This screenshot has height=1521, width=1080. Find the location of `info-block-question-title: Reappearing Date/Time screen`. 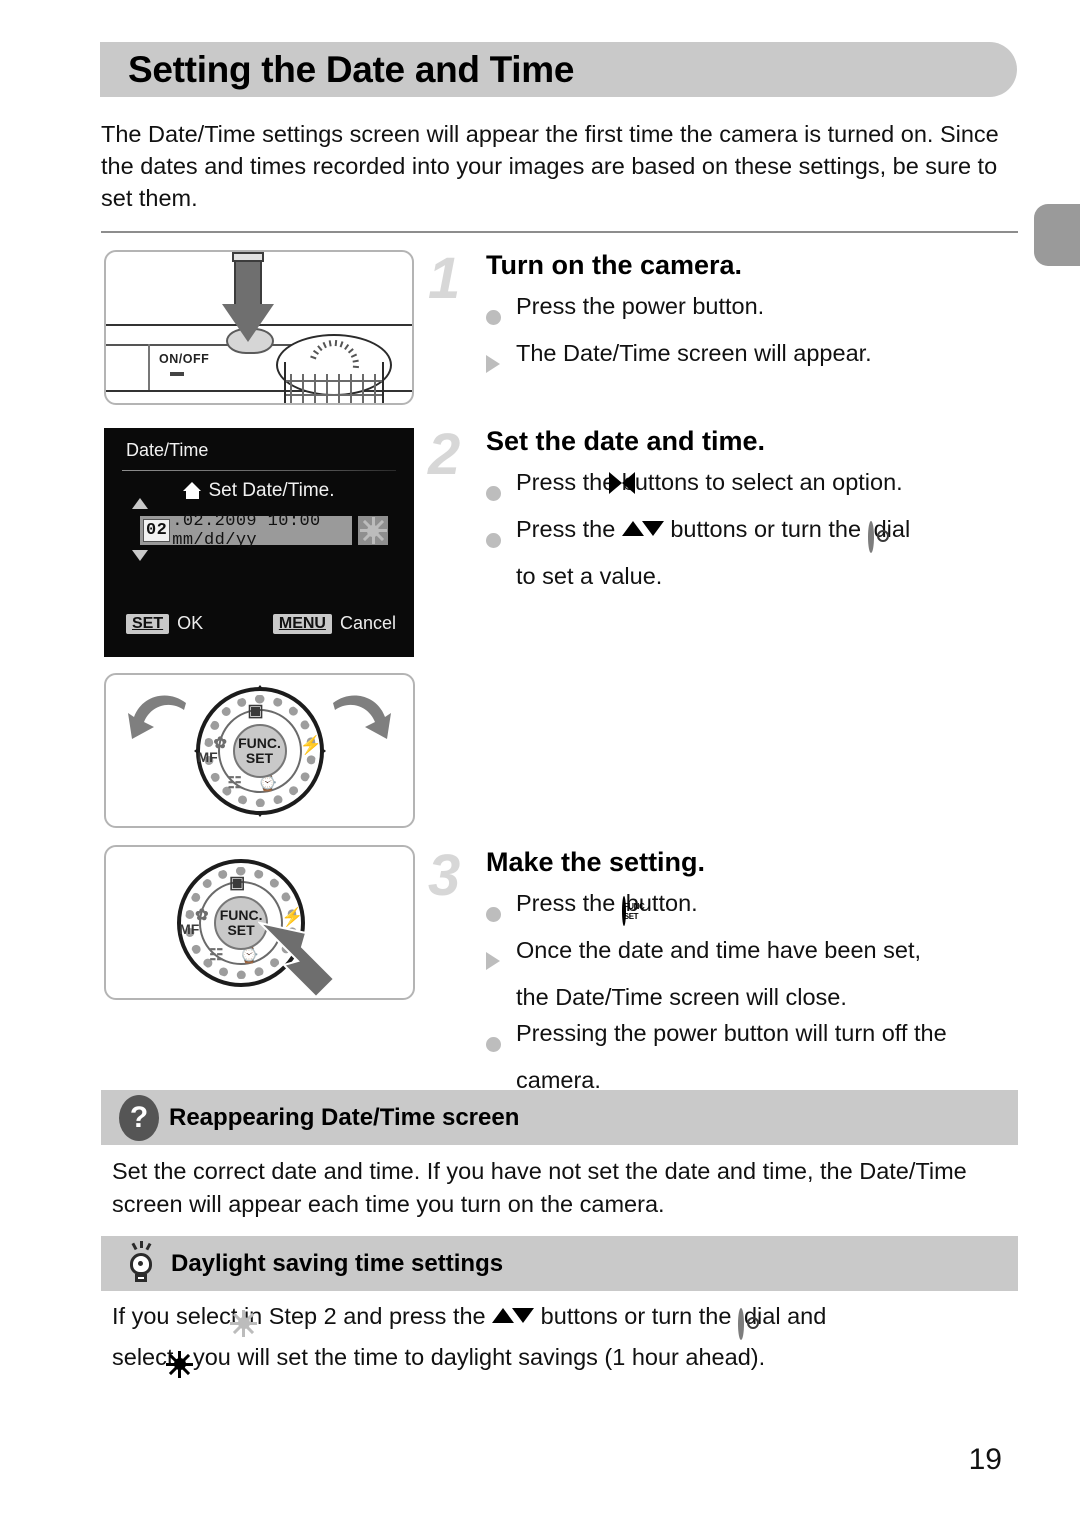

info-block-question-title: Reappearing Date/Time screen is located at coordinates (344, 1117).